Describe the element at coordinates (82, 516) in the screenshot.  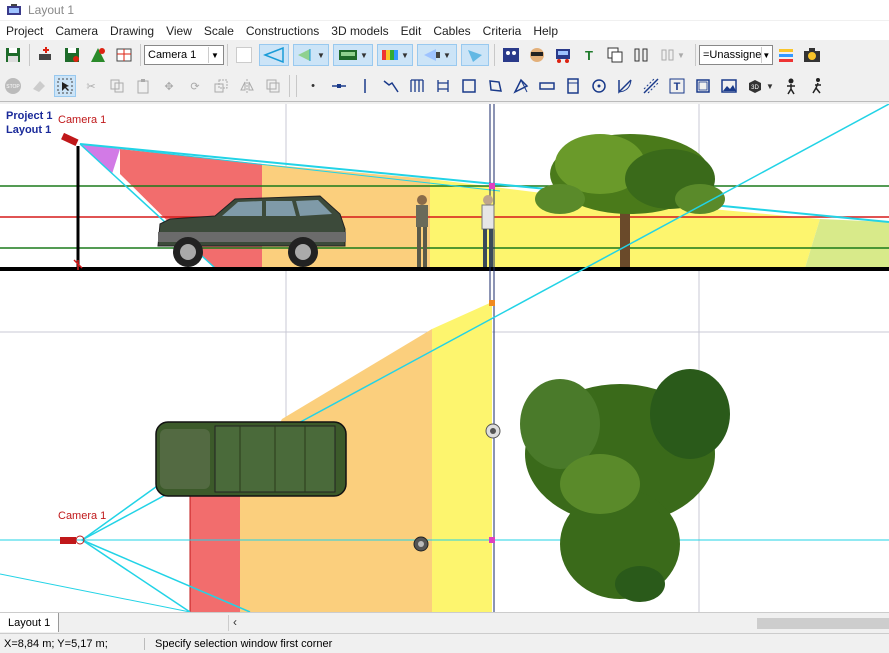
I see `camera-top-label: Camera 1` at that location.